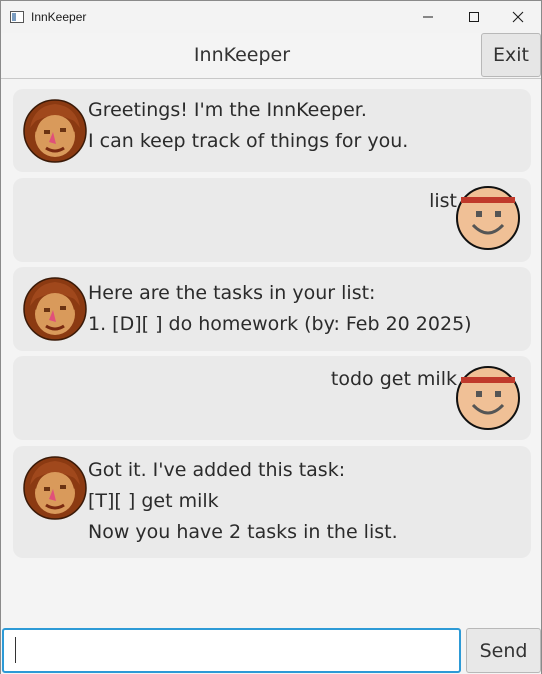 This screenshot has height=674, width=542. What do you see at coordinates (271, 17) in the screenshot?
I see `title-bar: InnKeeper` at bounding box center [271, 17].